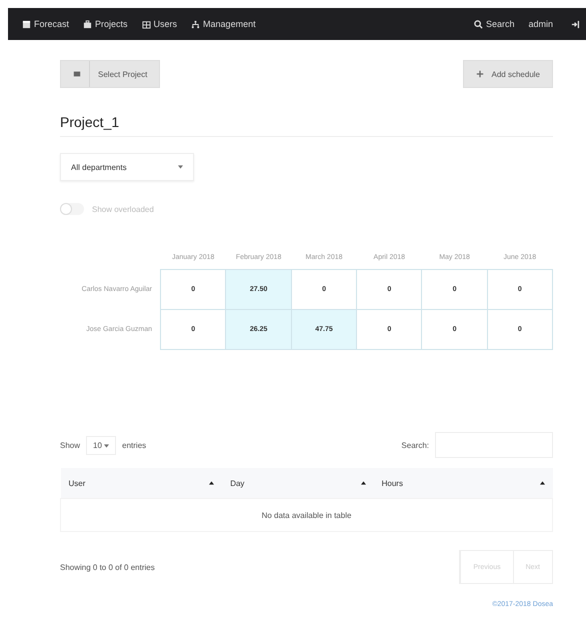  I want to click on sitemap-icon, so click(195, 24).